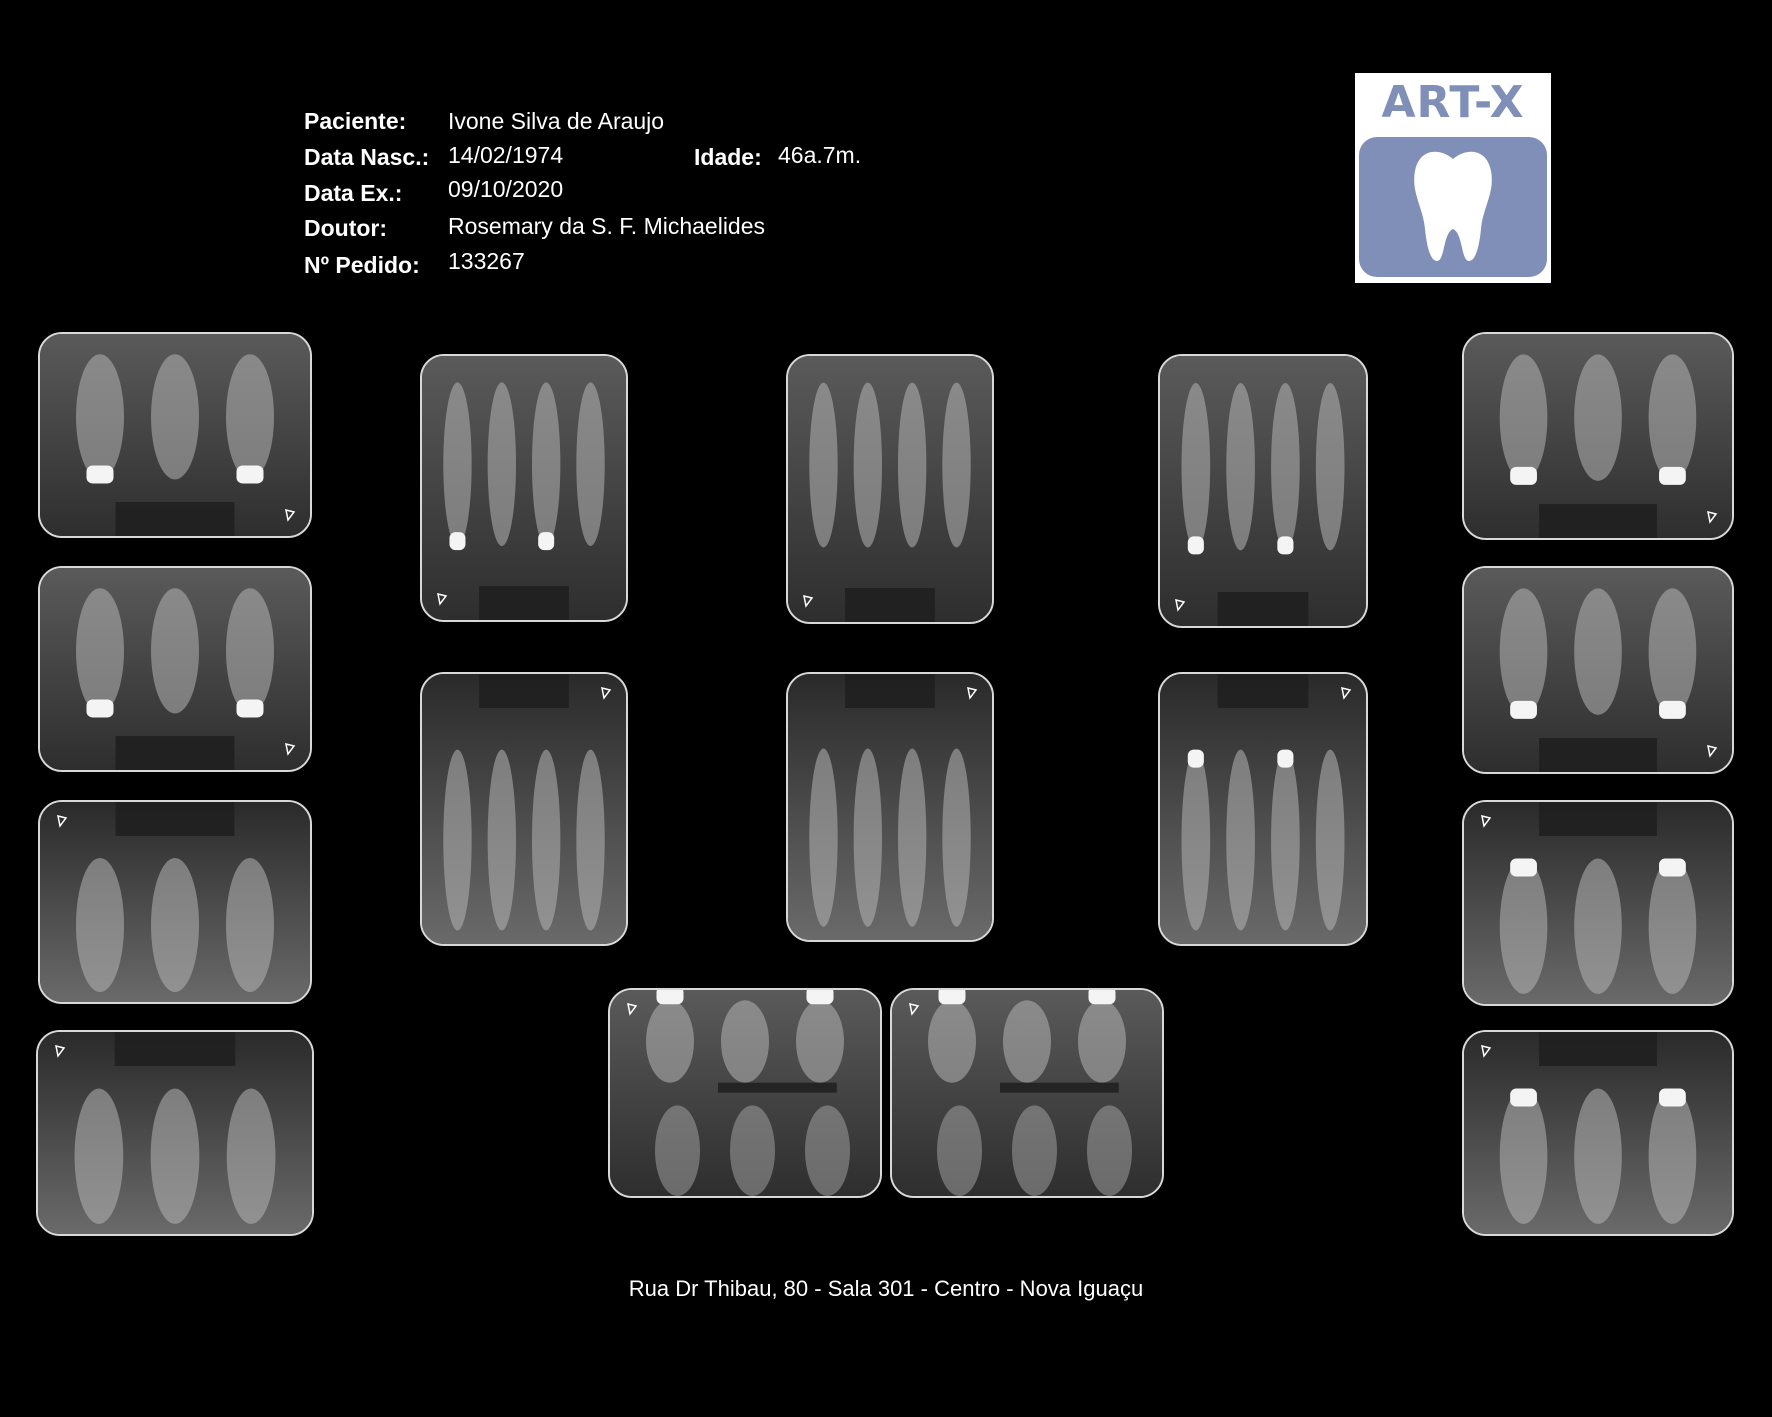 The width and height of the screenshot is (1772, 1417). Describe the element at coordinates (506, 189) in the screenshot. I see `exam-date: 09/10/2020` at that location.